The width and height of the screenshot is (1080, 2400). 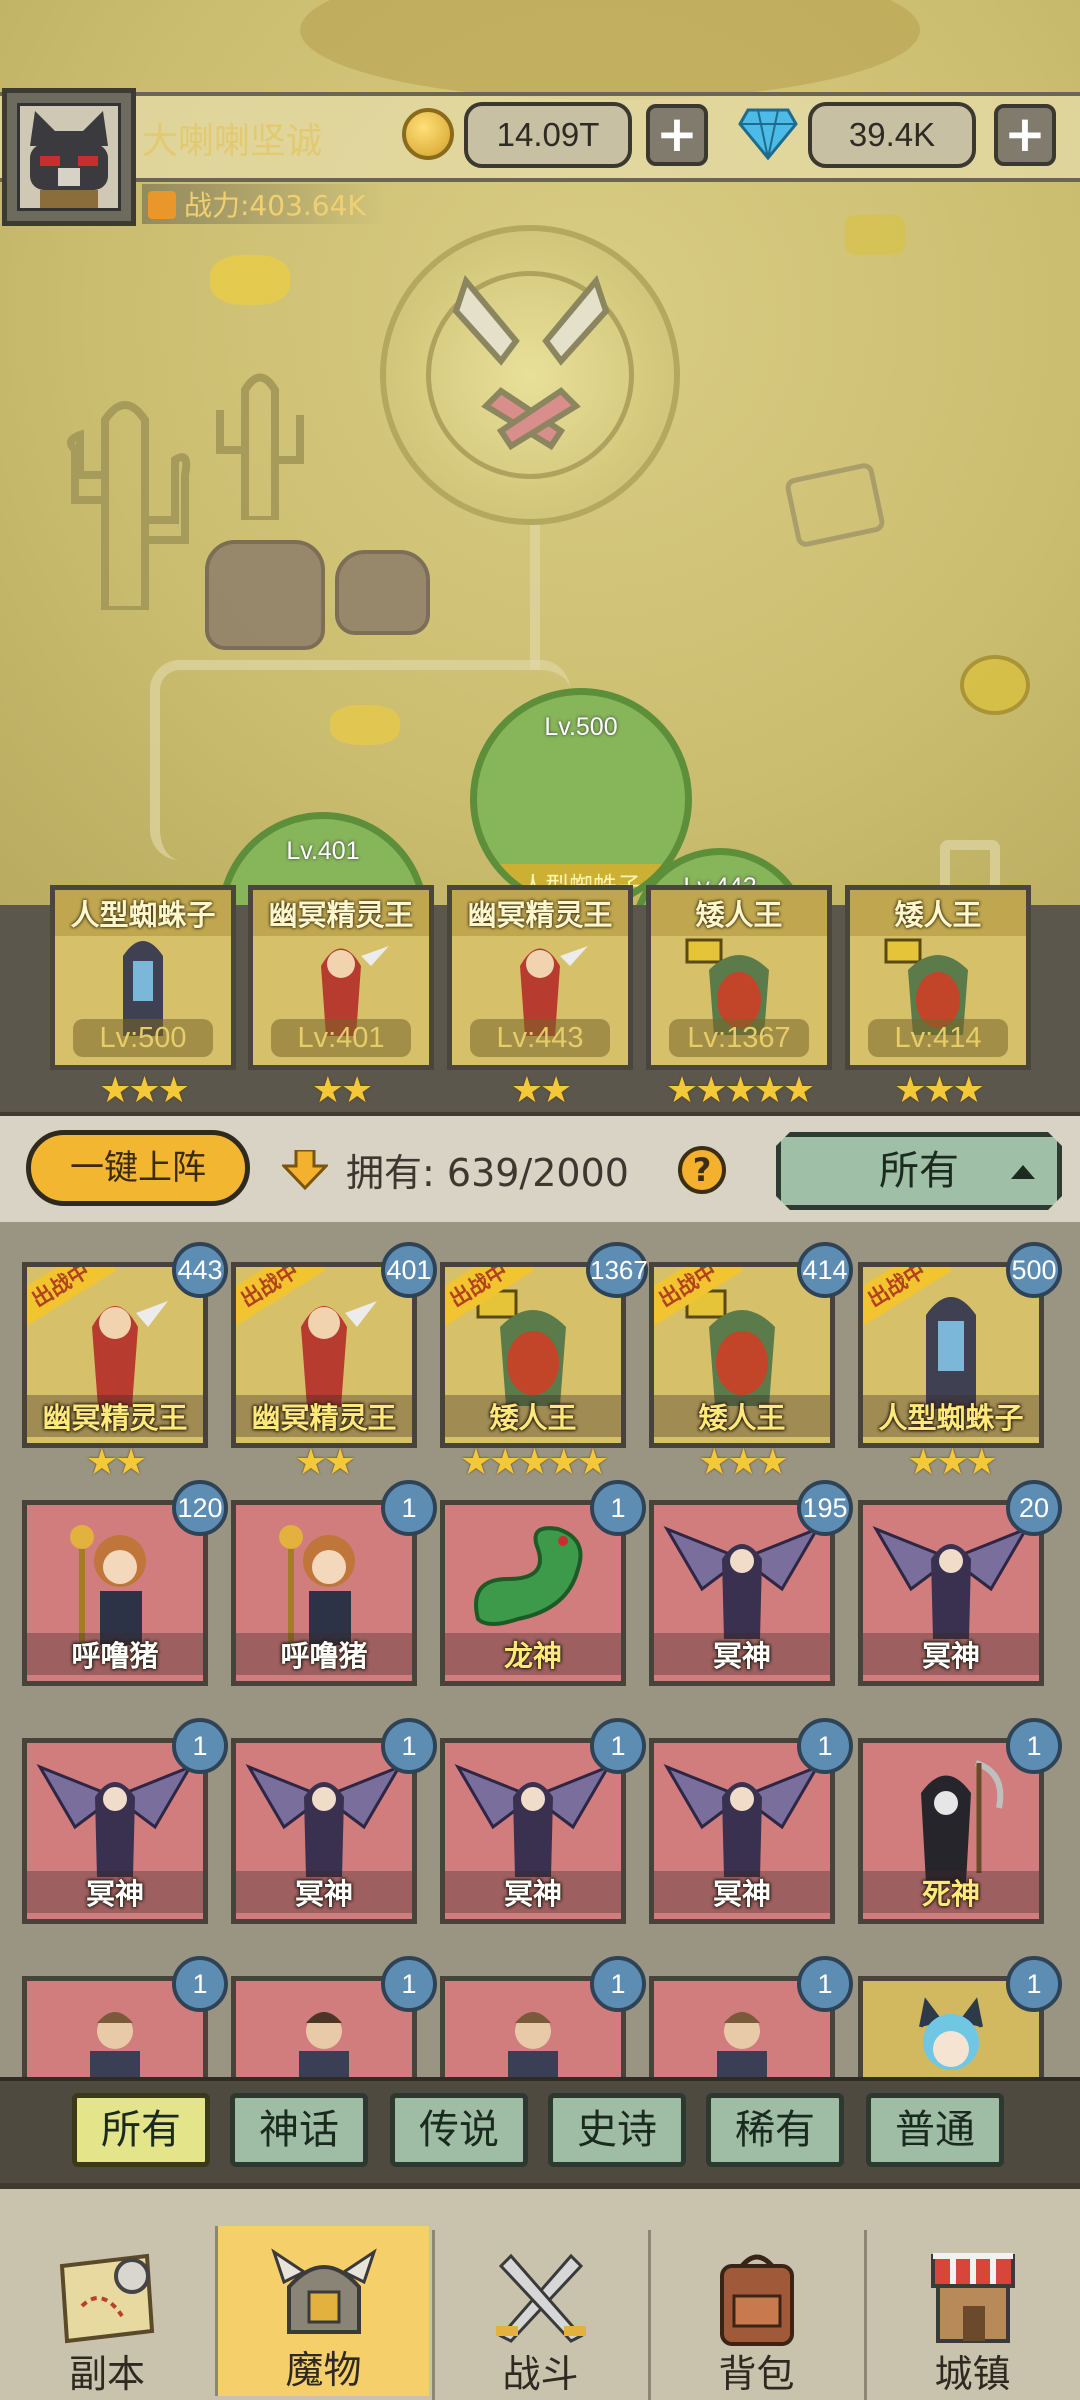 I want to click on card-name: 死神, so click(x=951, y=1892).